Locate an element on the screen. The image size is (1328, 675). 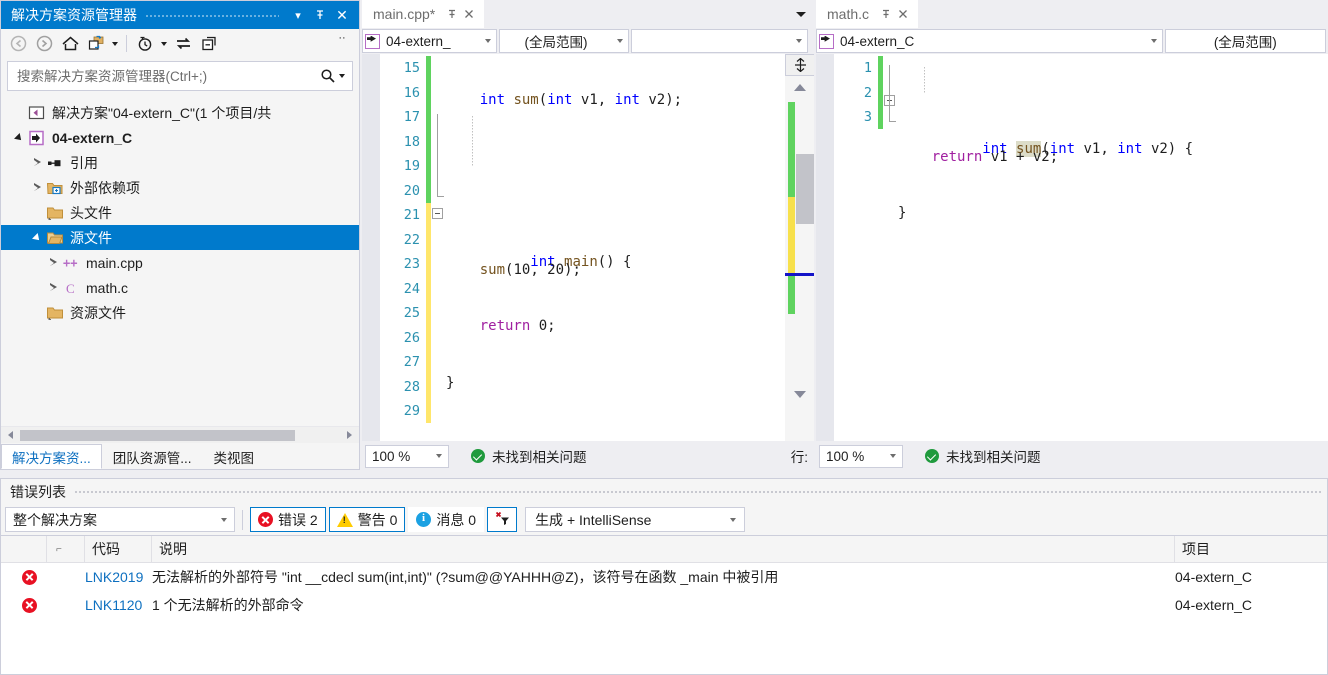
tree-item-solution: 解决方案"04-extern_C"(1 个项目/共 is located at coordinates (180, 112).